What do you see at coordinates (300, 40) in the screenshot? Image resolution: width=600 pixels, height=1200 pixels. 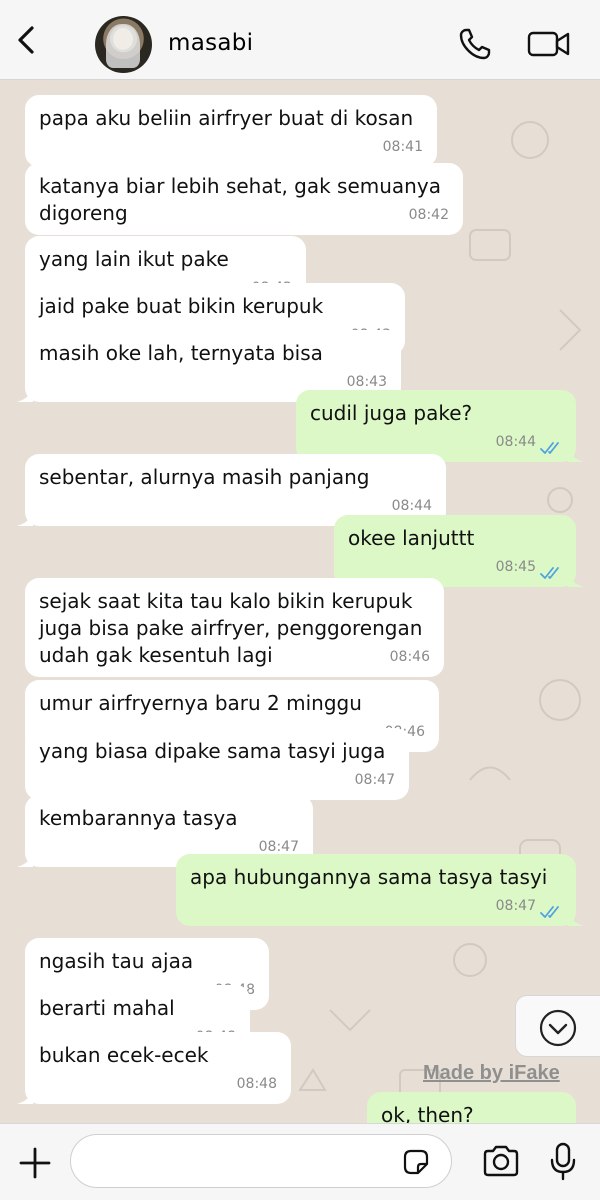 I see `chat-header: masabi` at bounding box center [300, 40].